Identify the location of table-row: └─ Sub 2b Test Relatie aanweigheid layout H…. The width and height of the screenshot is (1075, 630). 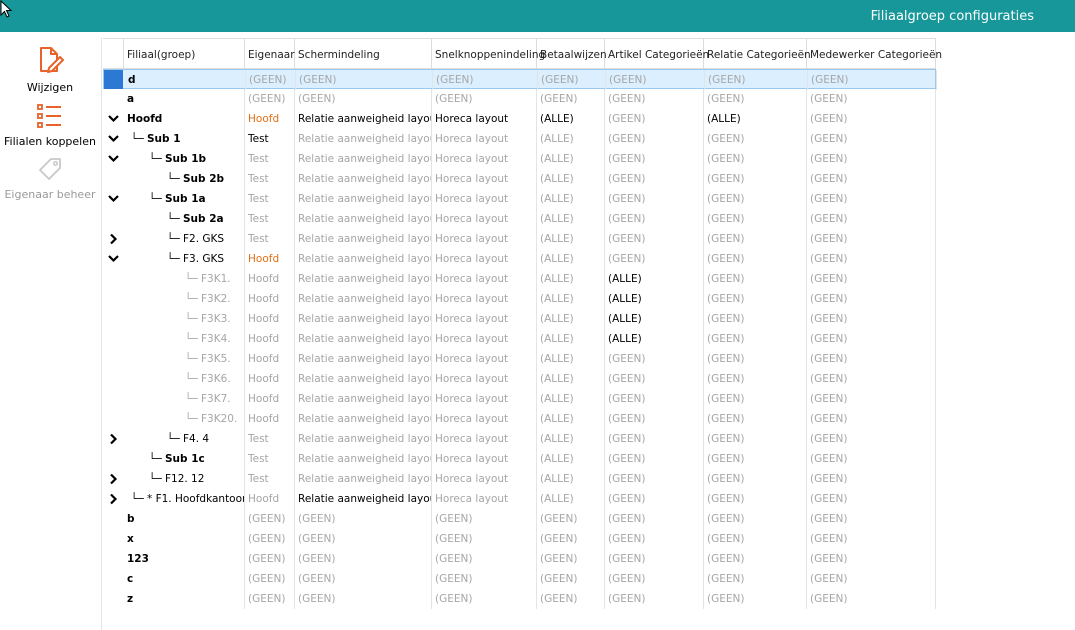
(519, 179).